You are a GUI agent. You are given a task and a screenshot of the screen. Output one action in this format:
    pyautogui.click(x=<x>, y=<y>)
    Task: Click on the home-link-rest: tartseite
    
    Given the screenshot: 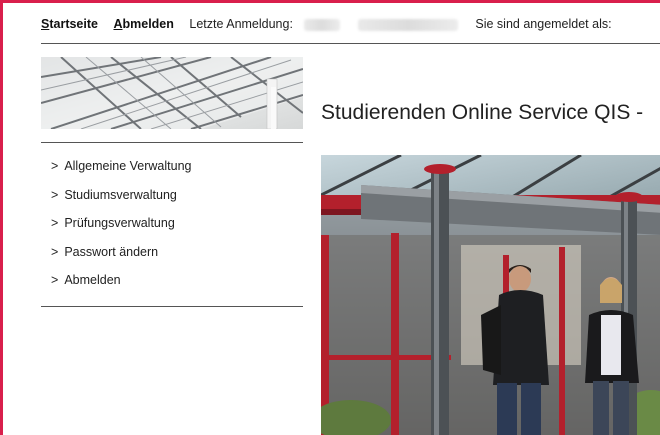 What is the action you would take?
    pyautogui.click(x=73, y=24)
    